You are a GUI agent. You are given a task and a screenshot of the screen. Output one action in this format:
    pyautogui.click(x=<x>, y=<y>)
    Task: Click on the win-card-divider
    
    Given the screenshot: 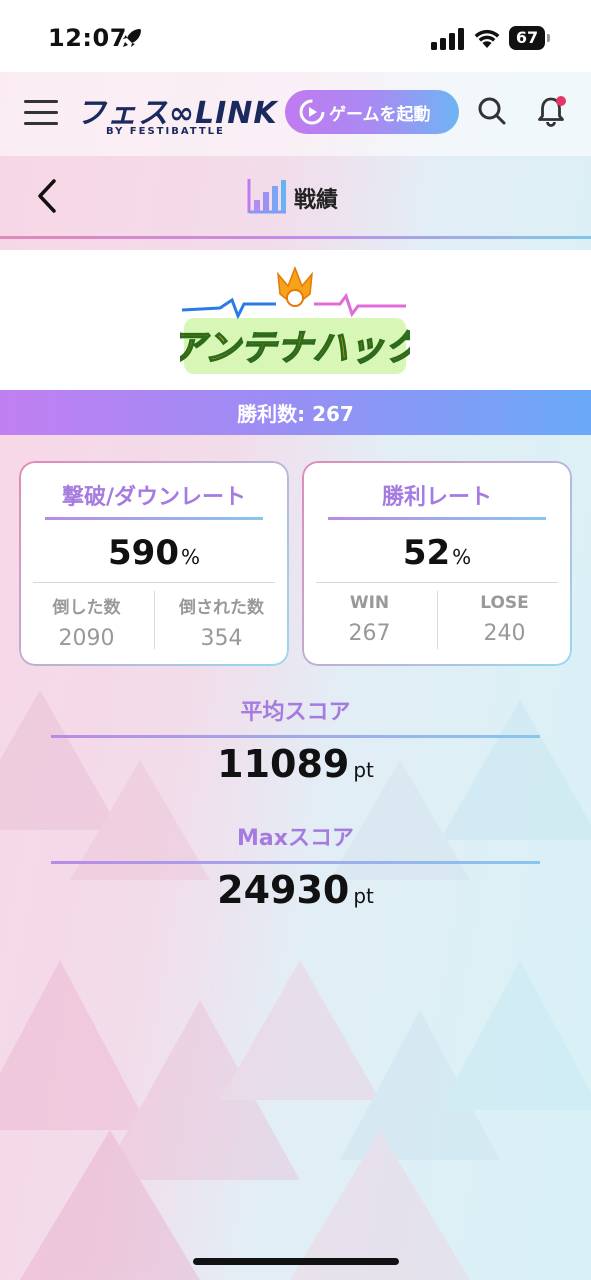 What is the action you would take?
    pyautogui.click(x=437, y=582)
    